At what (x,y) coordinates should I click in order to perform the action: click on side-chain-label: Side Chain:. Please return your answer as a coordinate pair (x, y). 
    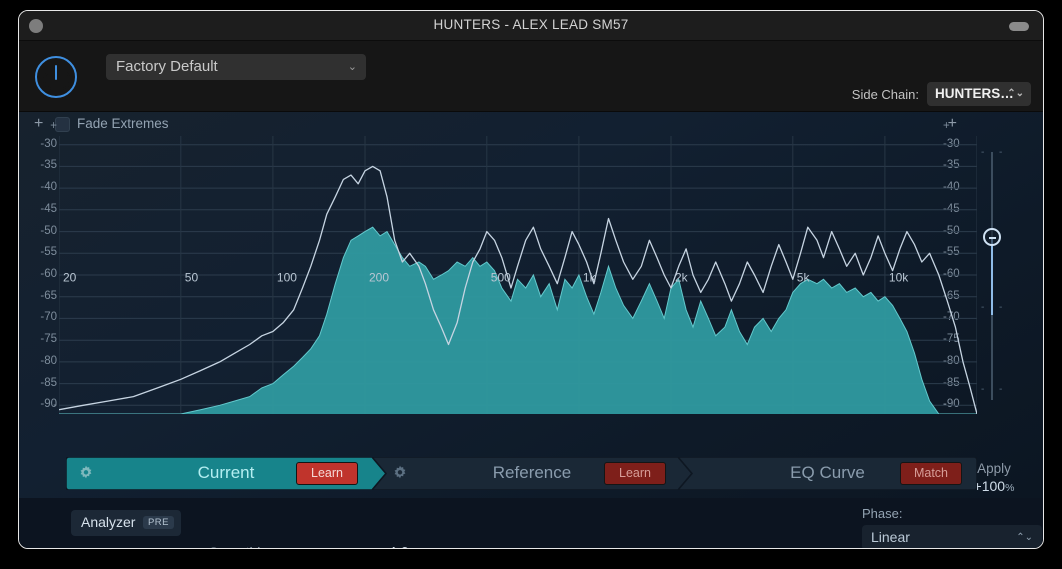
    Looking at the image, I should click on (885, 94).